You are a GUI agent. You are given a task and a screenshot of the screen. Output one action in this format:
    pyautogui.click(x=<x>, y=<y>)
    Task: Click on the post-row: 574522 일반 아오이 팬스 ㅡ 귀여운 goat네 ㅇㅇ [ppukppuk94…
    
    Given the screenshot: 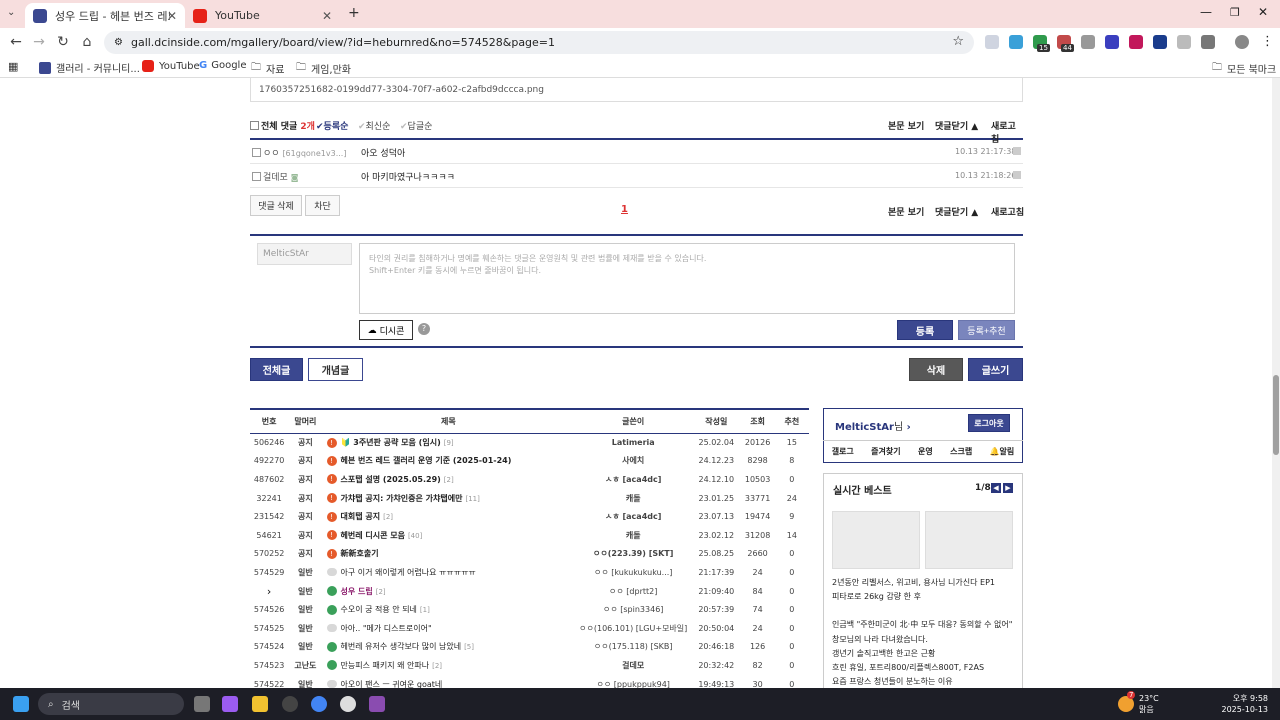 What is the action you would take?
    pyautogui.click(x=529, y=681)
    